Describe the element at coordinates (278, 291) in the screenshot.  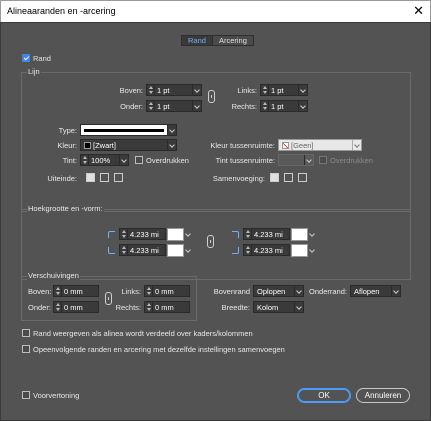
I see `bovenrand-select: Oplopen` at that location.